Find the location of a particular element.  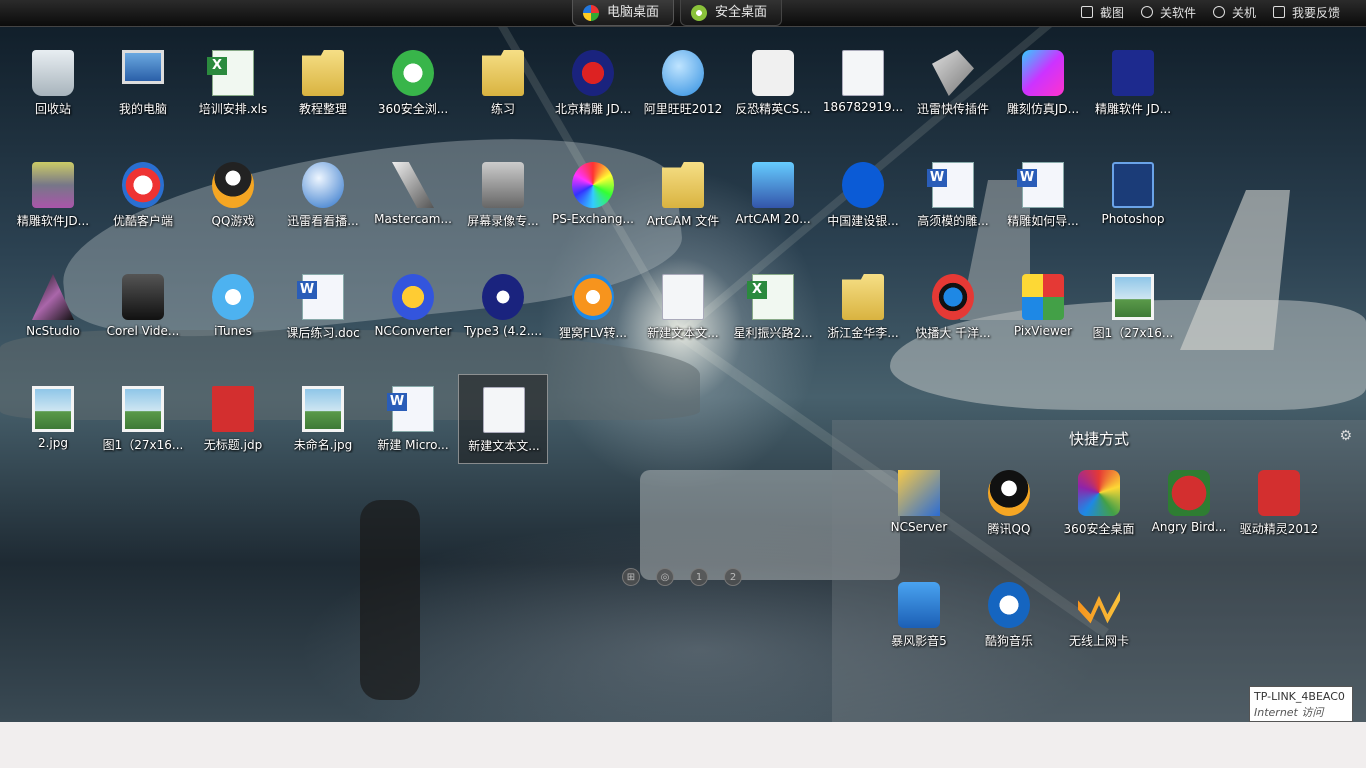

close-software-button: 关软件 is located at coordinates (1168, 13).